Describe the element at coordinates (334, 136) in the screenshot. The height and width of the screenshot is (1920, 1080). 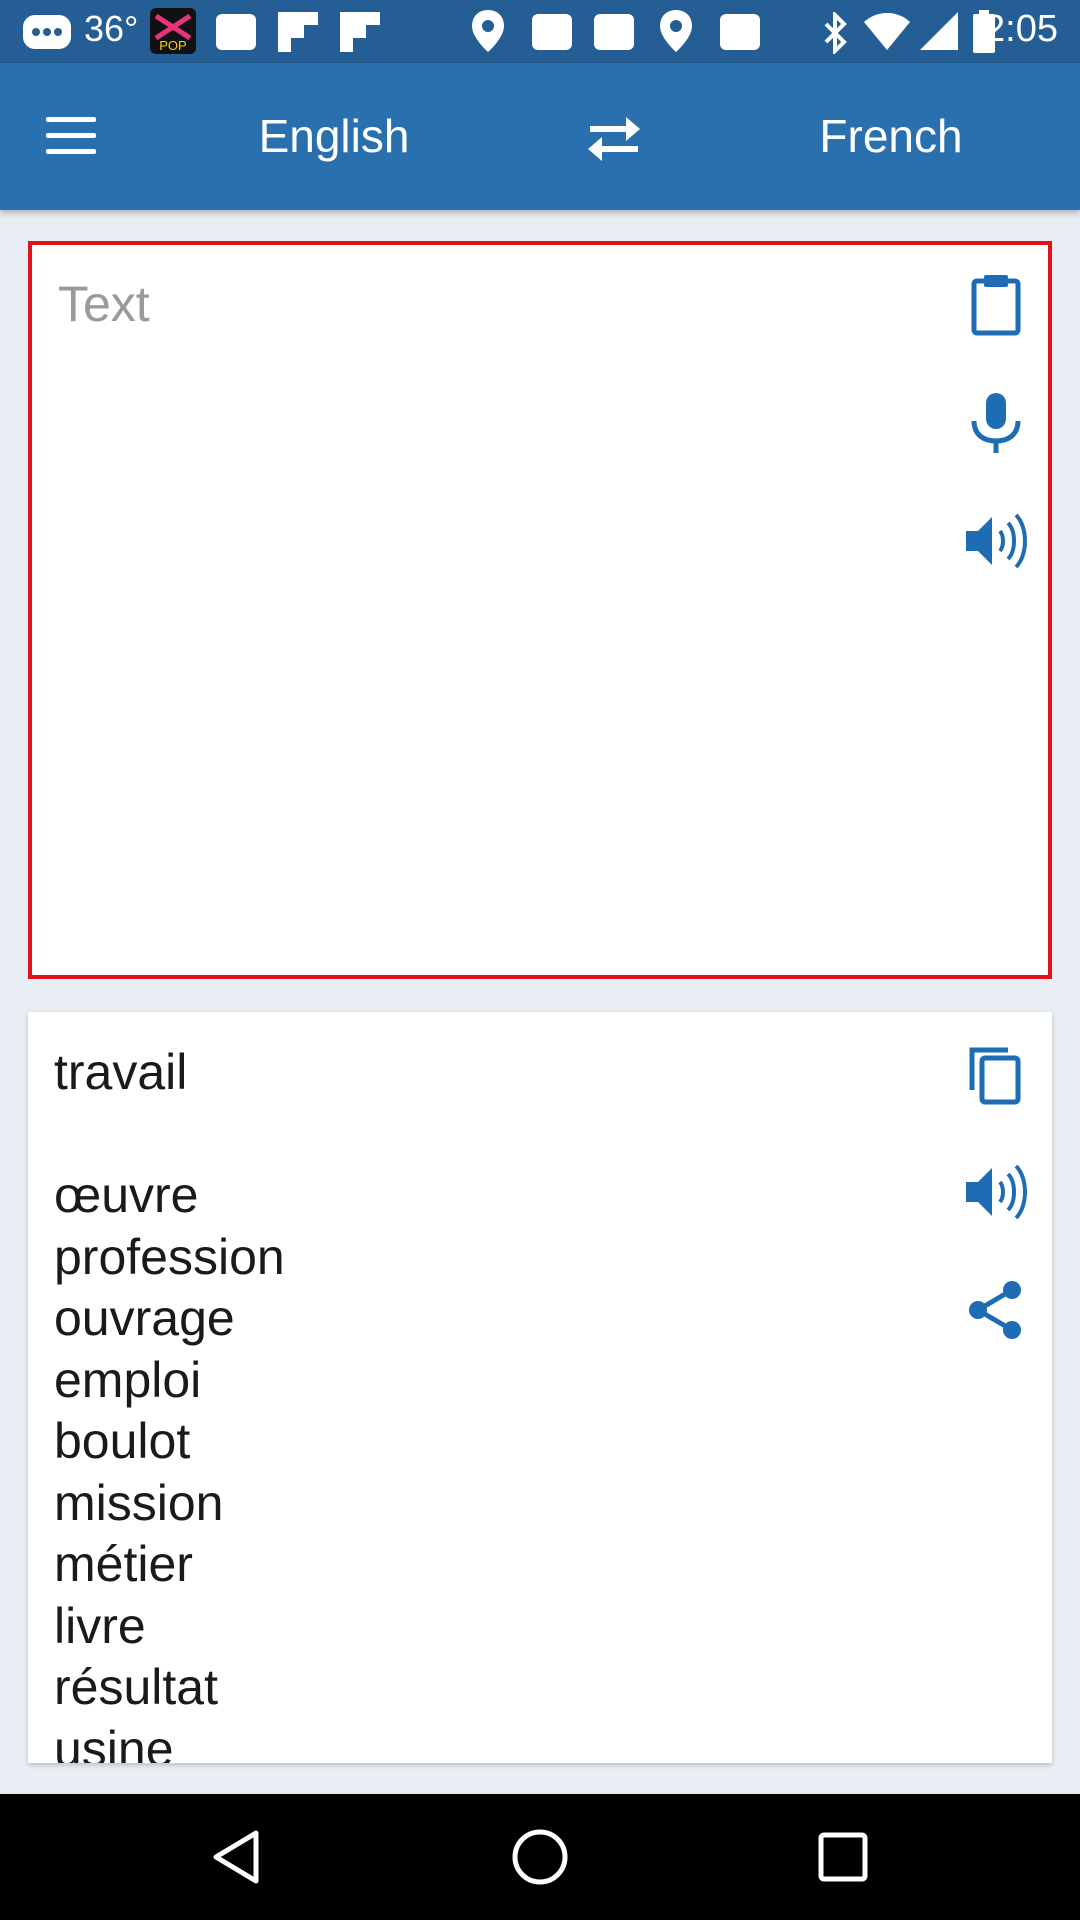
I see `source-language-selector: English` at that location.